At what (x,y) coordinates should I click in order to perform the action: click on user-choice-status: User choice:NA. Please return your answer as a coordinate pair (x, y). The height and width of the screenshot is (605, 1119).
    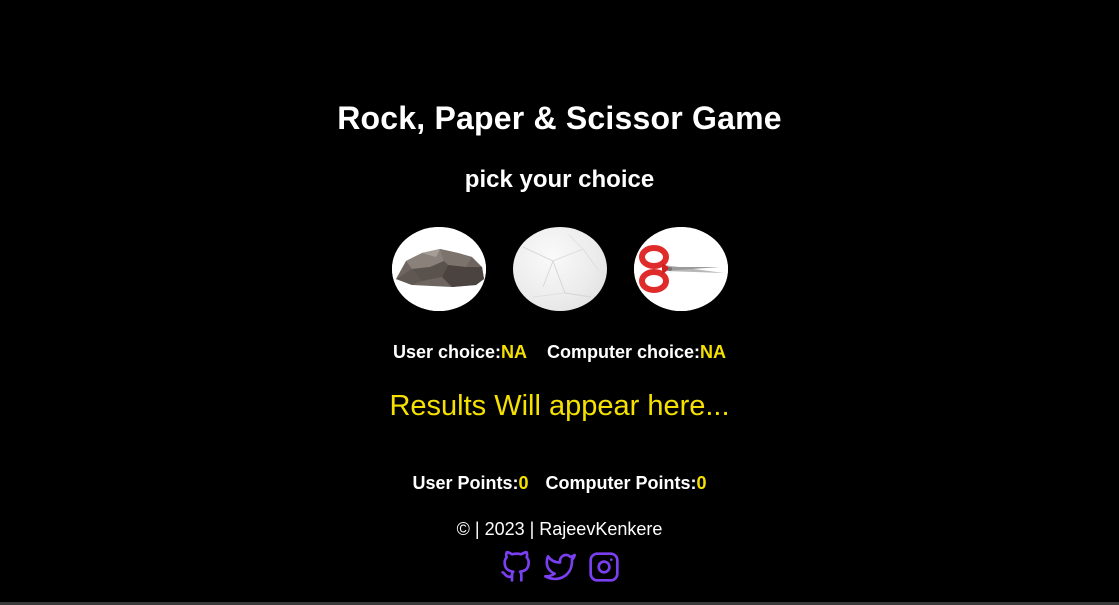
    Looking at the image, I should click on (460, 352).